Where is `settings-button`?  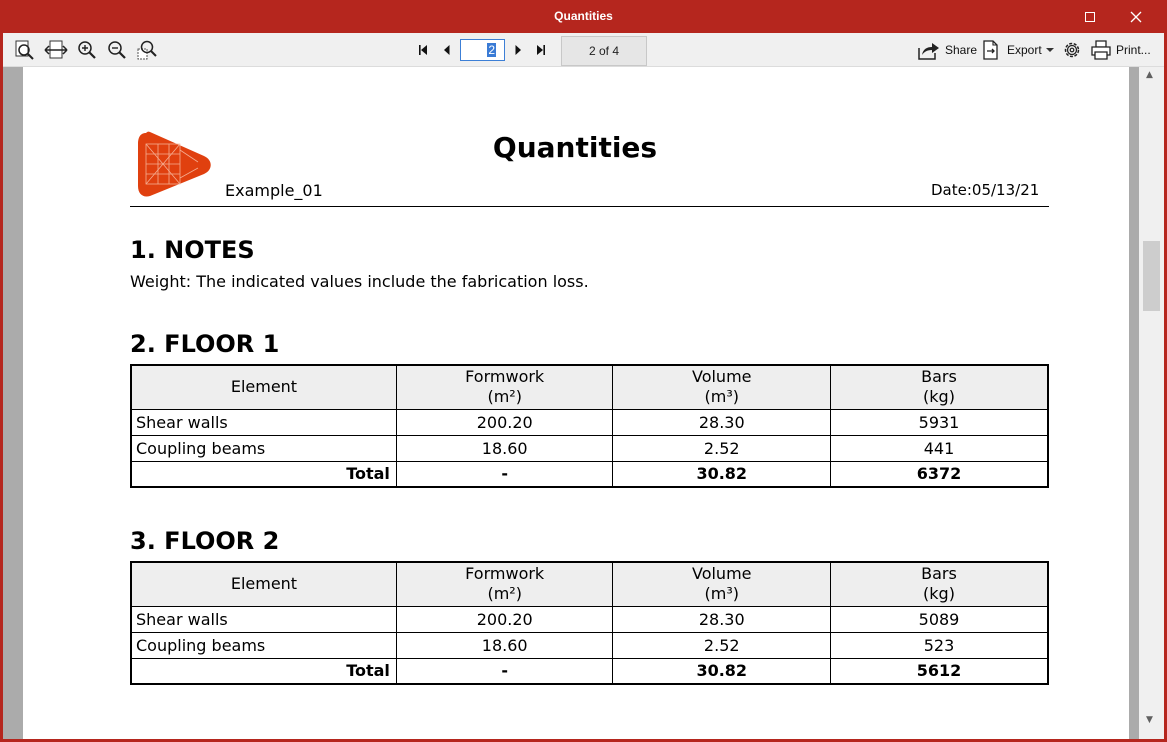
settings-button is located at coordinates (1072, 50).